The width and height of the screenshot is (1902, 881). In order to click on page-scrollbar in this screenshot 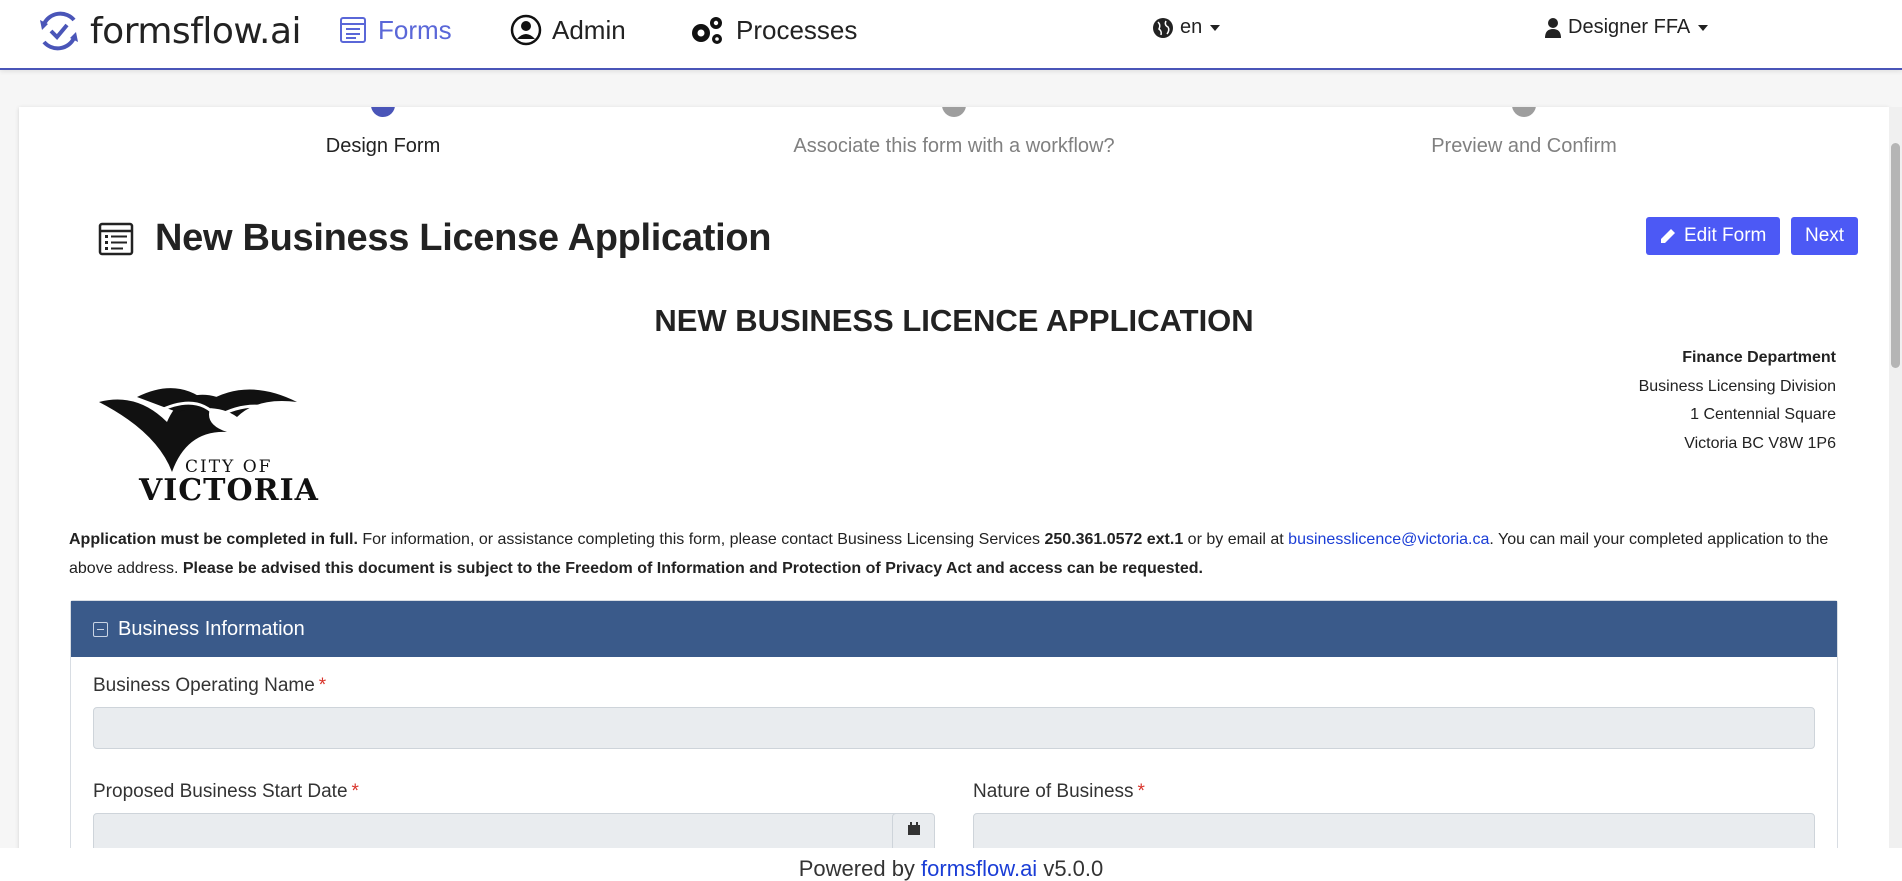, I will do `click(1895, 477)`.